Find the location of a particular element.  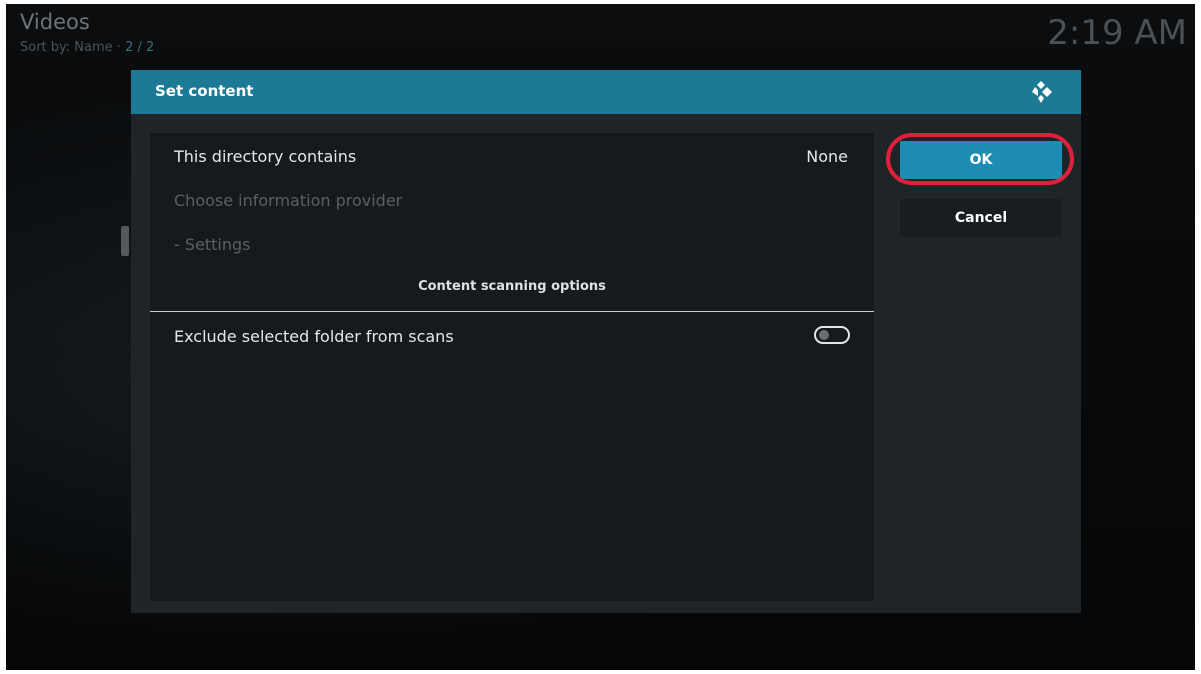

exclude-folder-row: Exclude selected folder from scans is located at coordinates (314, 336).